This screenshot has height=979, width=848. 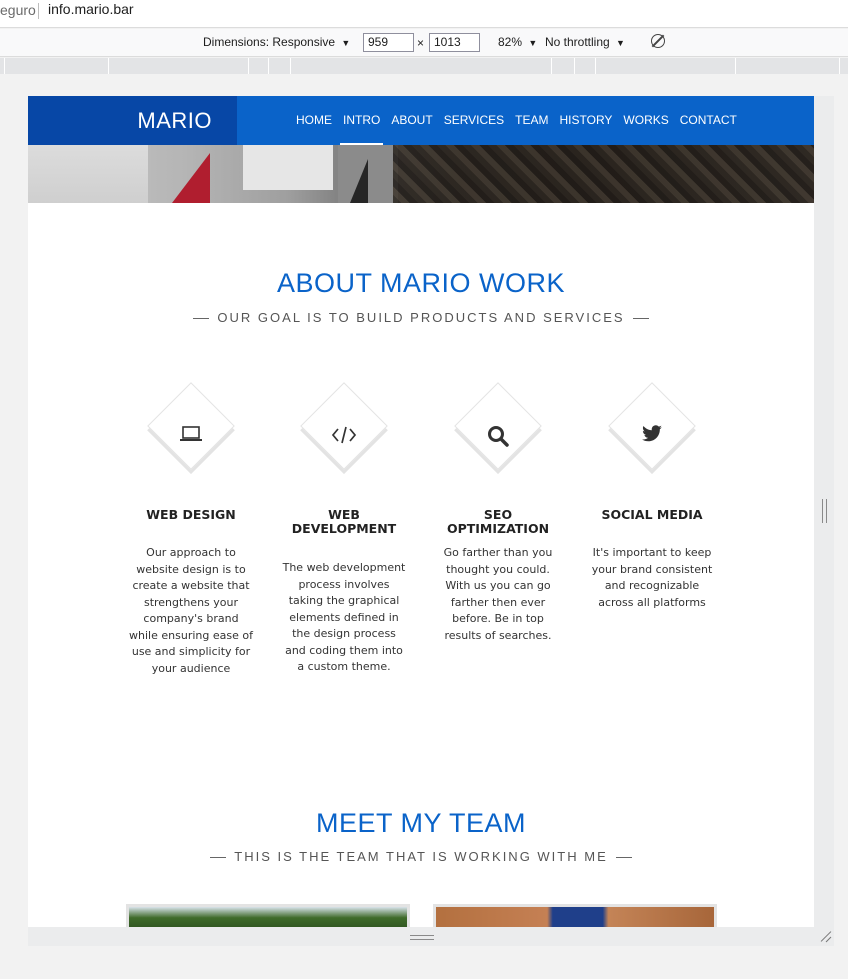 What do you see at coordinates (652, 514) in the screenshot?
I see `service-title: SOCIAL MEDIA` at bounding box center [652, 514].